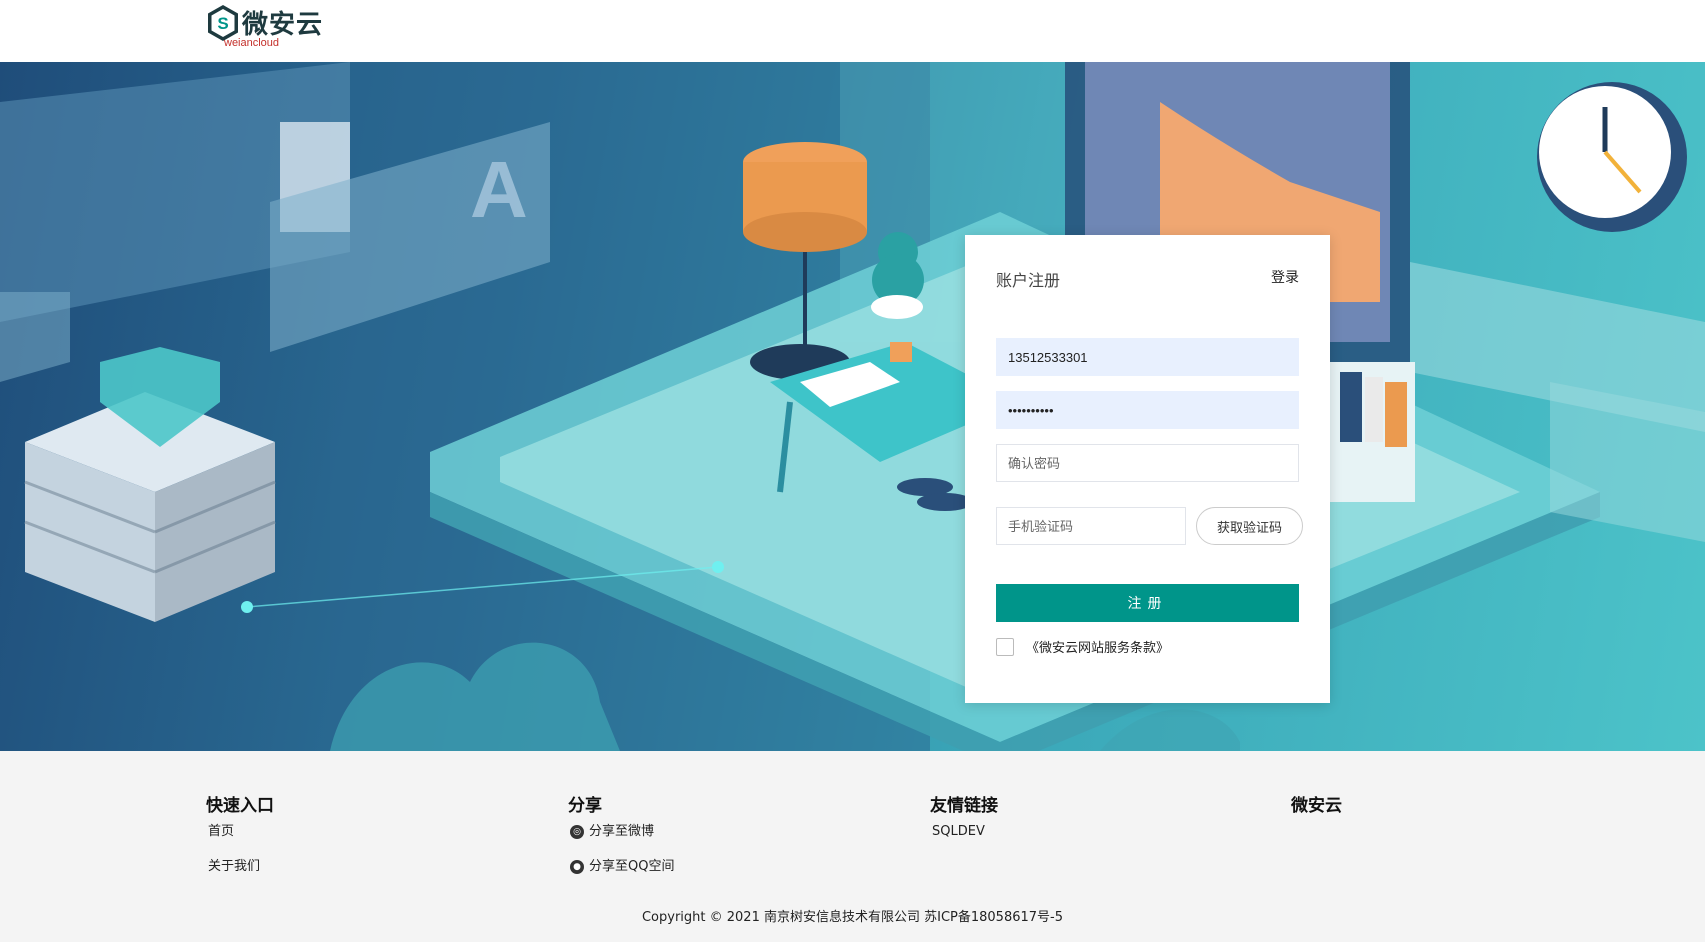  I want to click on terms-agreement: 《微安云网站服务条款》, so click(1082, 646).